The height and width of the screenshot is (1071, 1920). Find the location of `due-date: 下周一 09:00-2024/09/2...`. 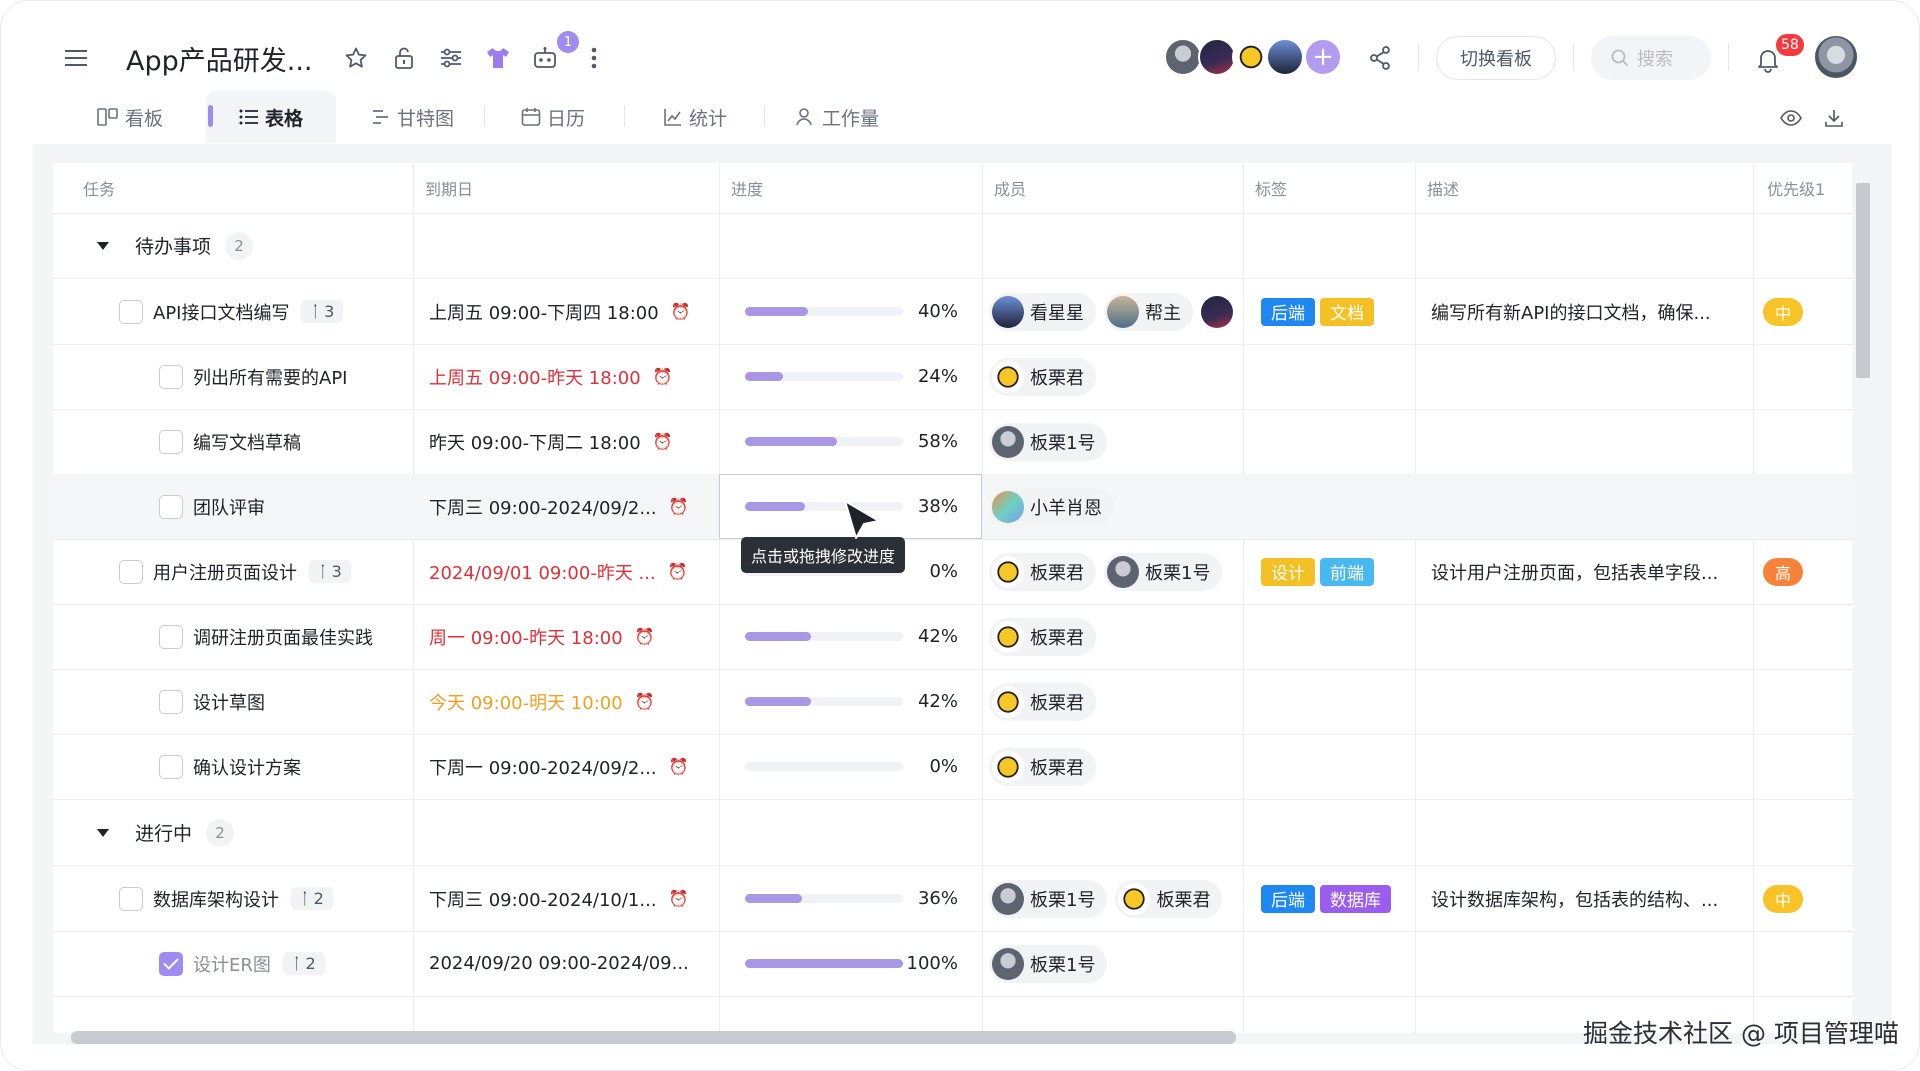

due-date: 下周一 09:00-2024/09/2... is located at coordinates (543, 767).